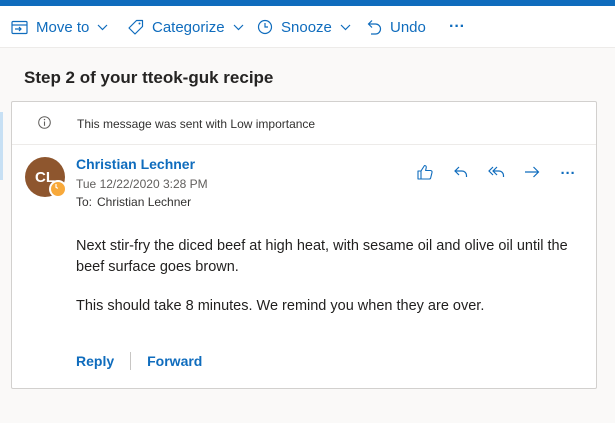  I want to click on snooze-label: Snooze, so click(306, 27).